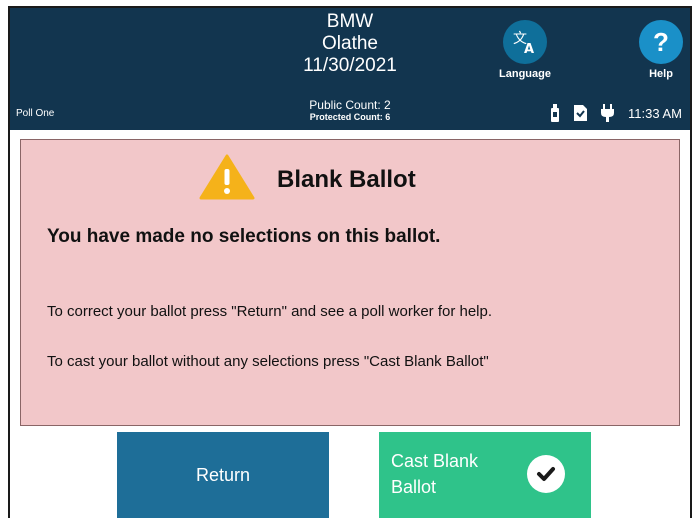 This screenshot has height=518, width=700. I want to click on election-name: BMW, so click(350, 21).